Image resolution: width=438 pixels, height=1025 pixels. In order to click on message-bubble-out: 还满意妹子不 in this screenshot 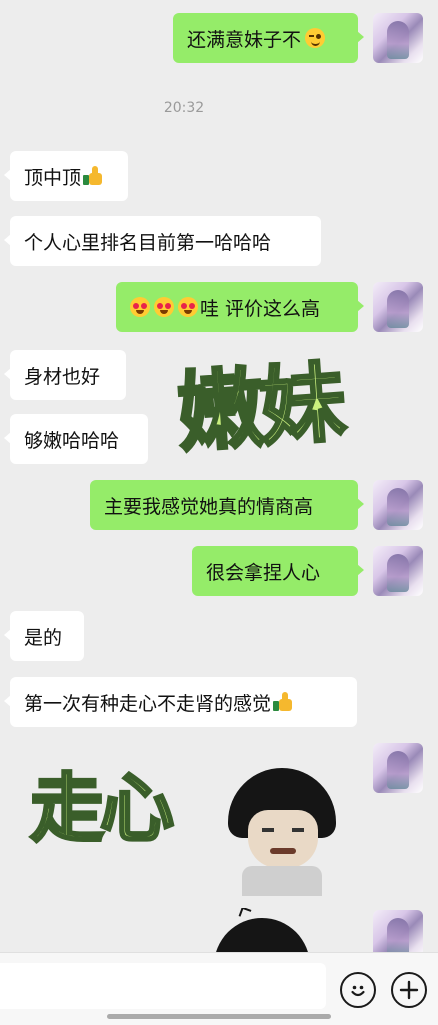, I will do `click(268, 38)`.